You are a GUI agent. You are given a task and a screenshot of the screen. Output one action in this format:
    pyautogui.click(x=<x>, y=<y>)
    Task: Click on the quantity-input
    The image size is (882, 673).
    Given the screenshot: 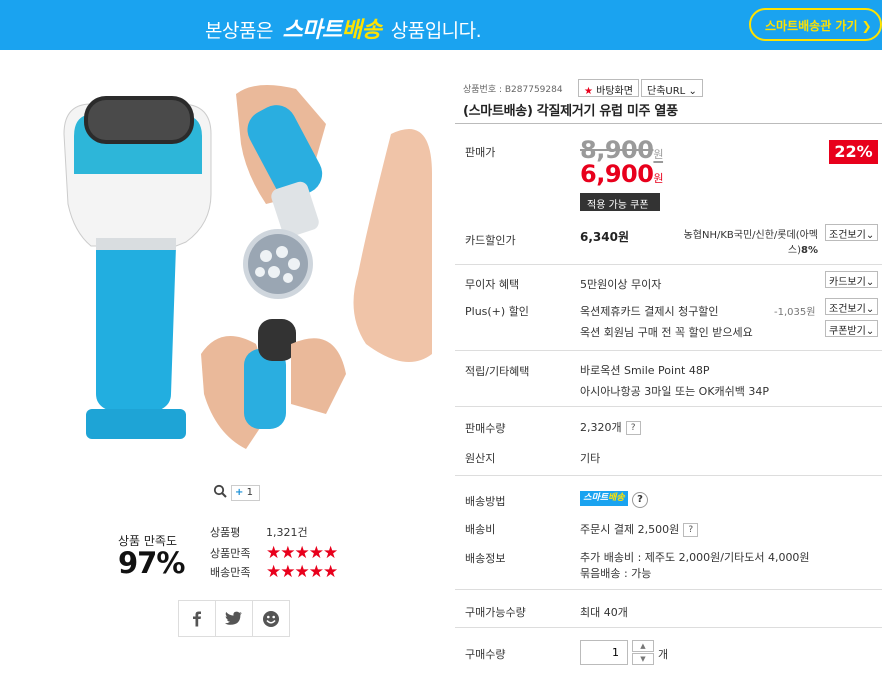 What is the action you would take?
    pyautogui.click(x=604, y=652)
    